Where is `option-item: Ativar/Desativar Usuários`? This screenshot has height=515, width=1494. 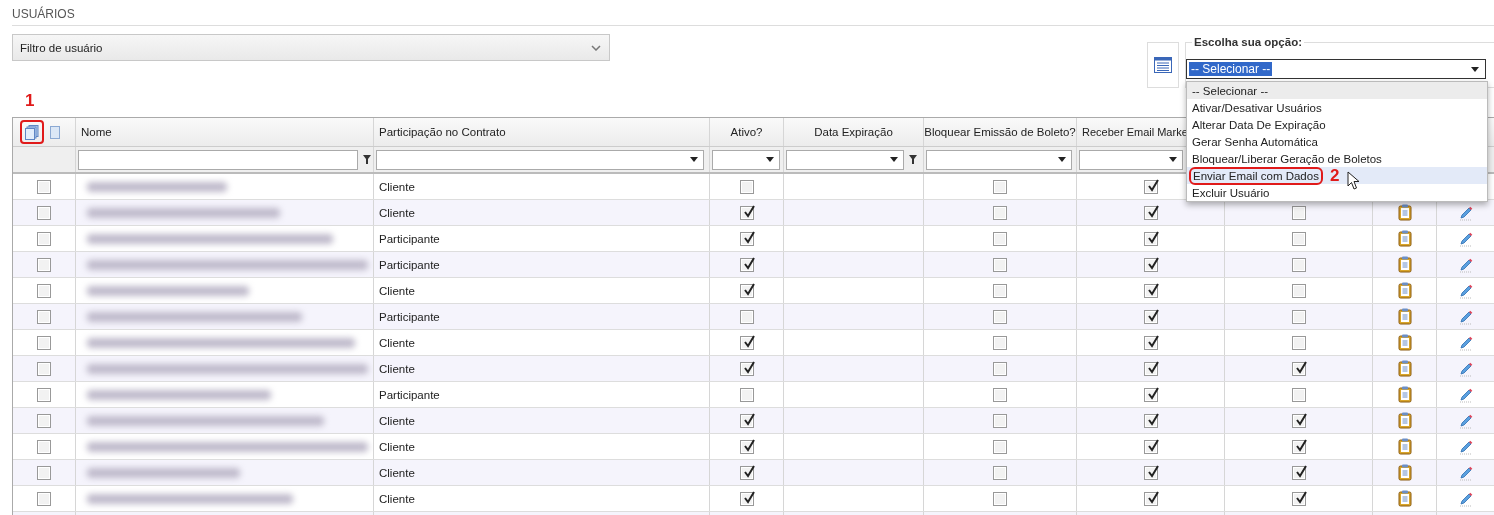
option-item: Ativar/Desativar Usuários is located at coordinates (1337, 107).